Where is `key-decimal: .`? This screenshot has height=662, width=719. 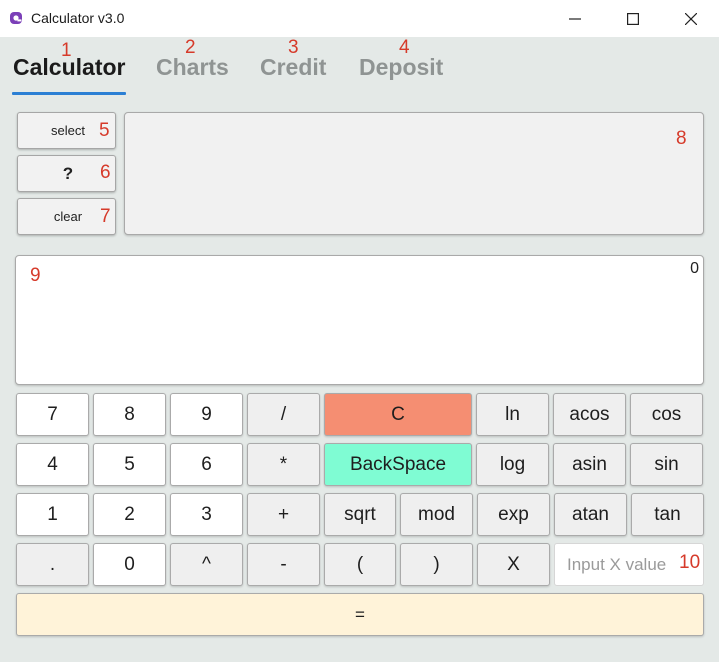 key-decimal: . is located at coordinates (52, 564).